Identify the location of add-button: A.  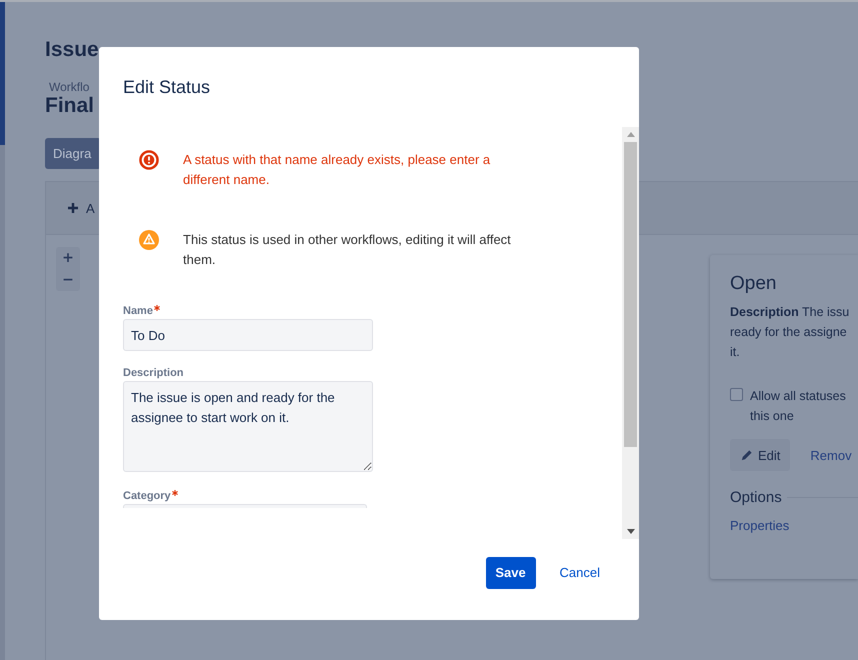
(81, 208).